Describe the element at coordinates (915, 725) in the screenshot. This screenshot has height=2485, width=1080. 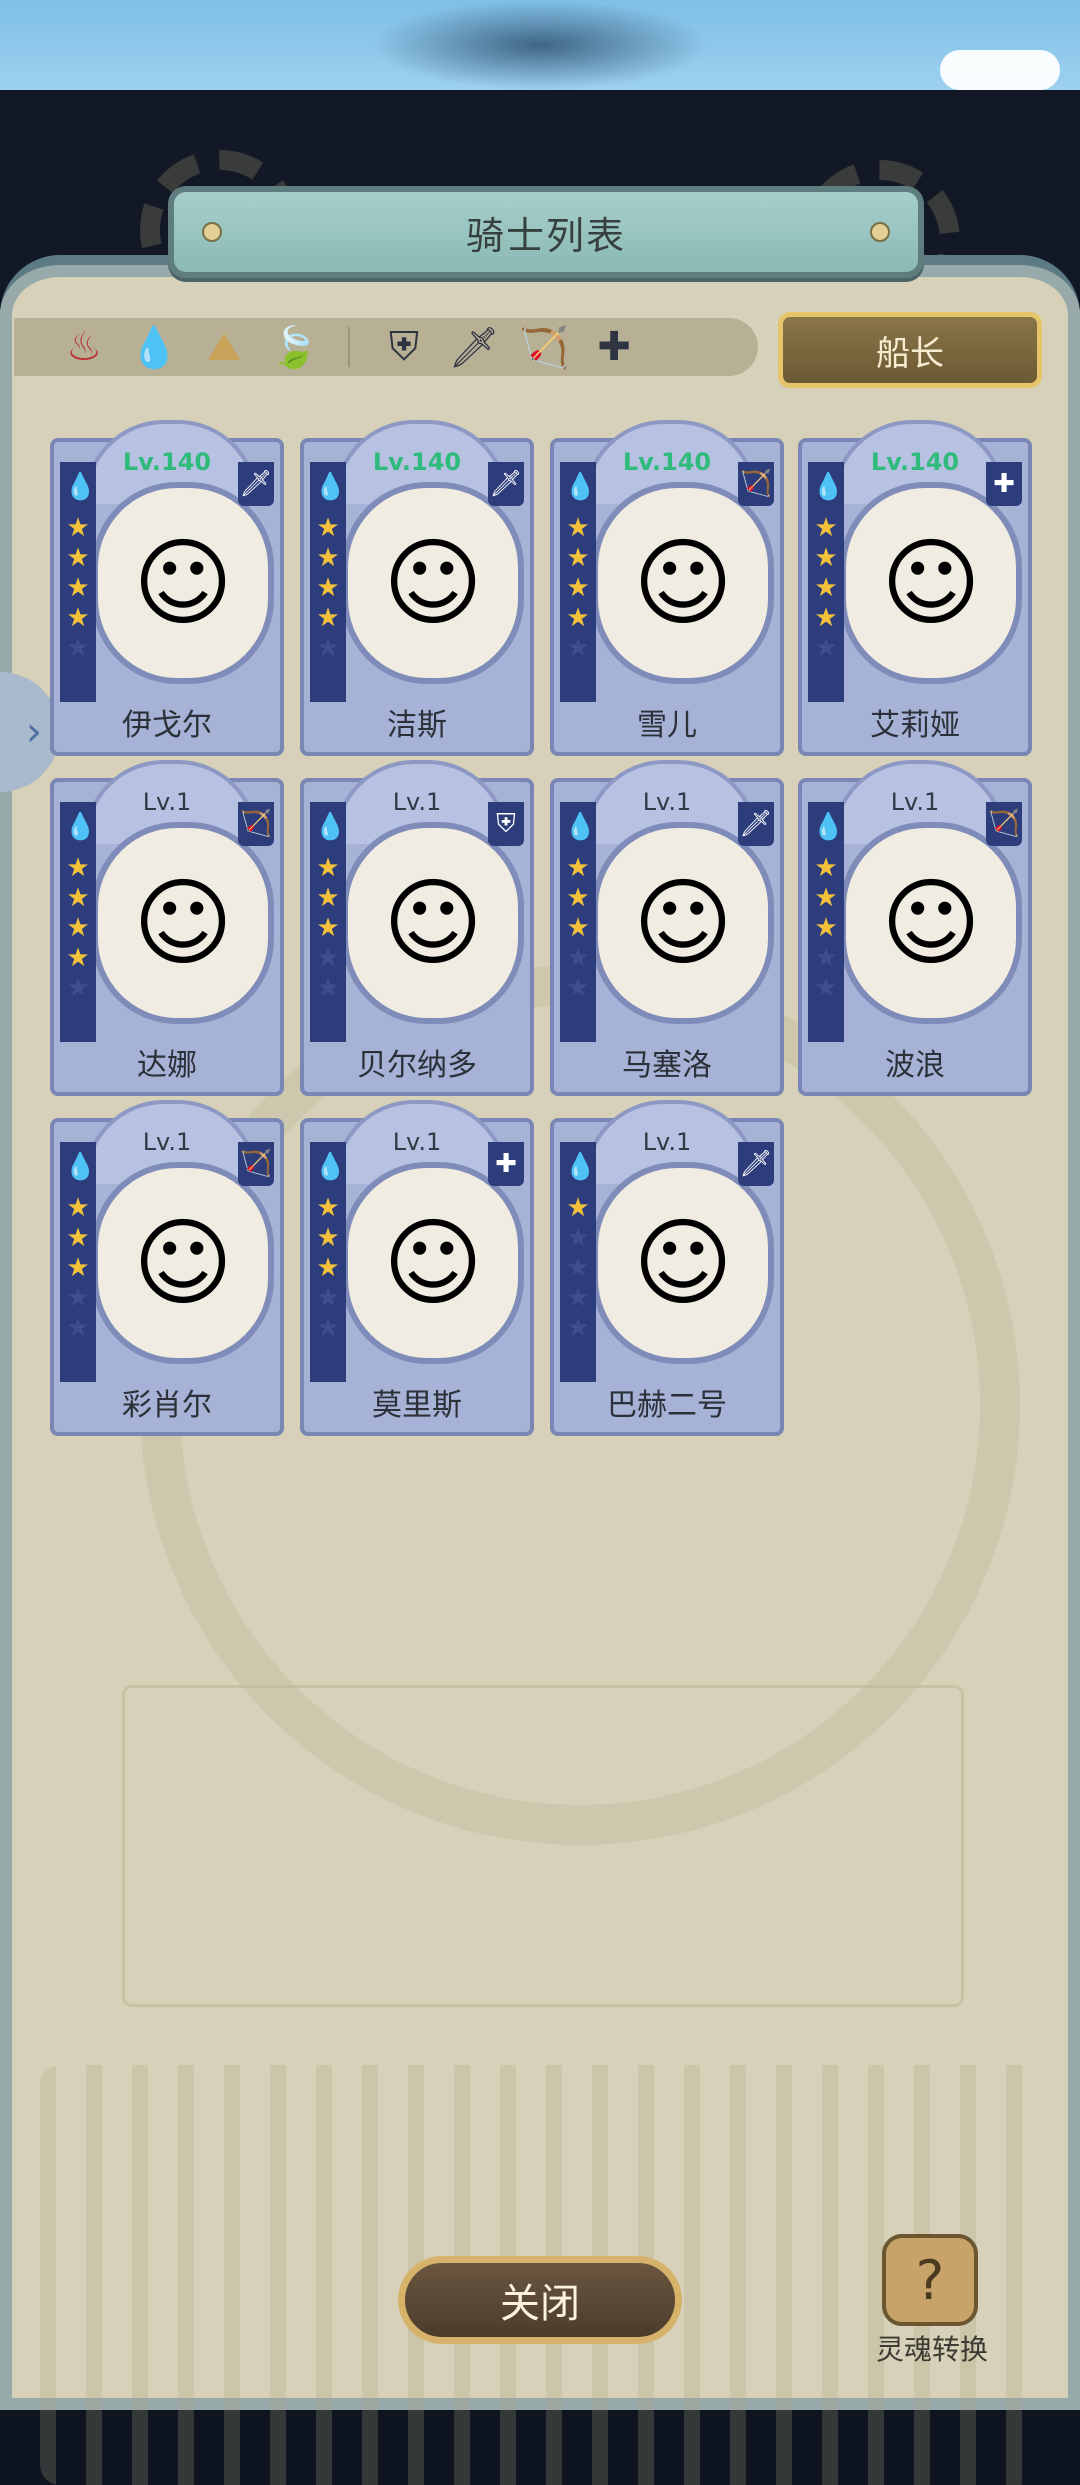
I see `knight-name: 艾莉娅` at that location.